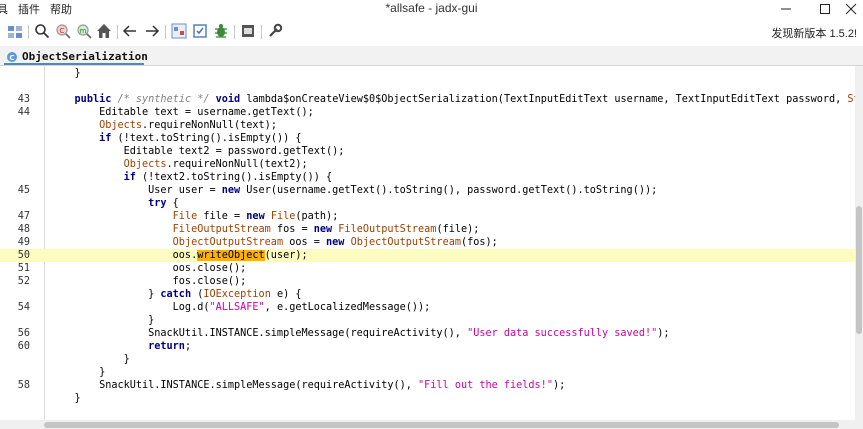 This screenshot has height=429, width=863. Describe the element at coordinates (427, 203) in the screenshot. I see `code-line: try {` at that location.